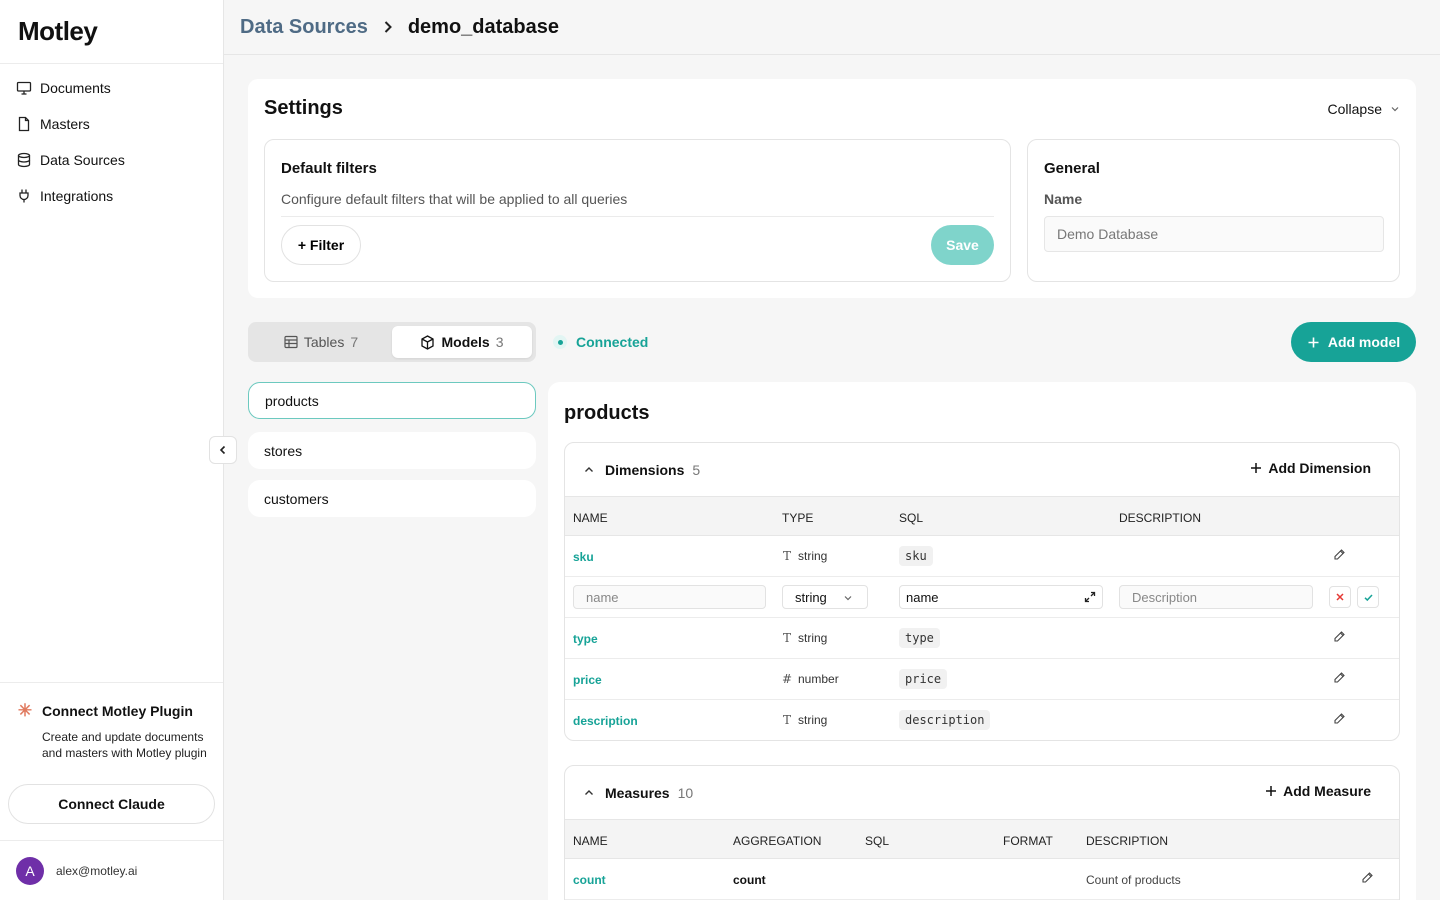 The width and height of the screenshot is (1440, 900). Describe the element at coordinates (117, 711) in the screenshot. I see `plugin-title: Connect Motley Plugin` at that location.